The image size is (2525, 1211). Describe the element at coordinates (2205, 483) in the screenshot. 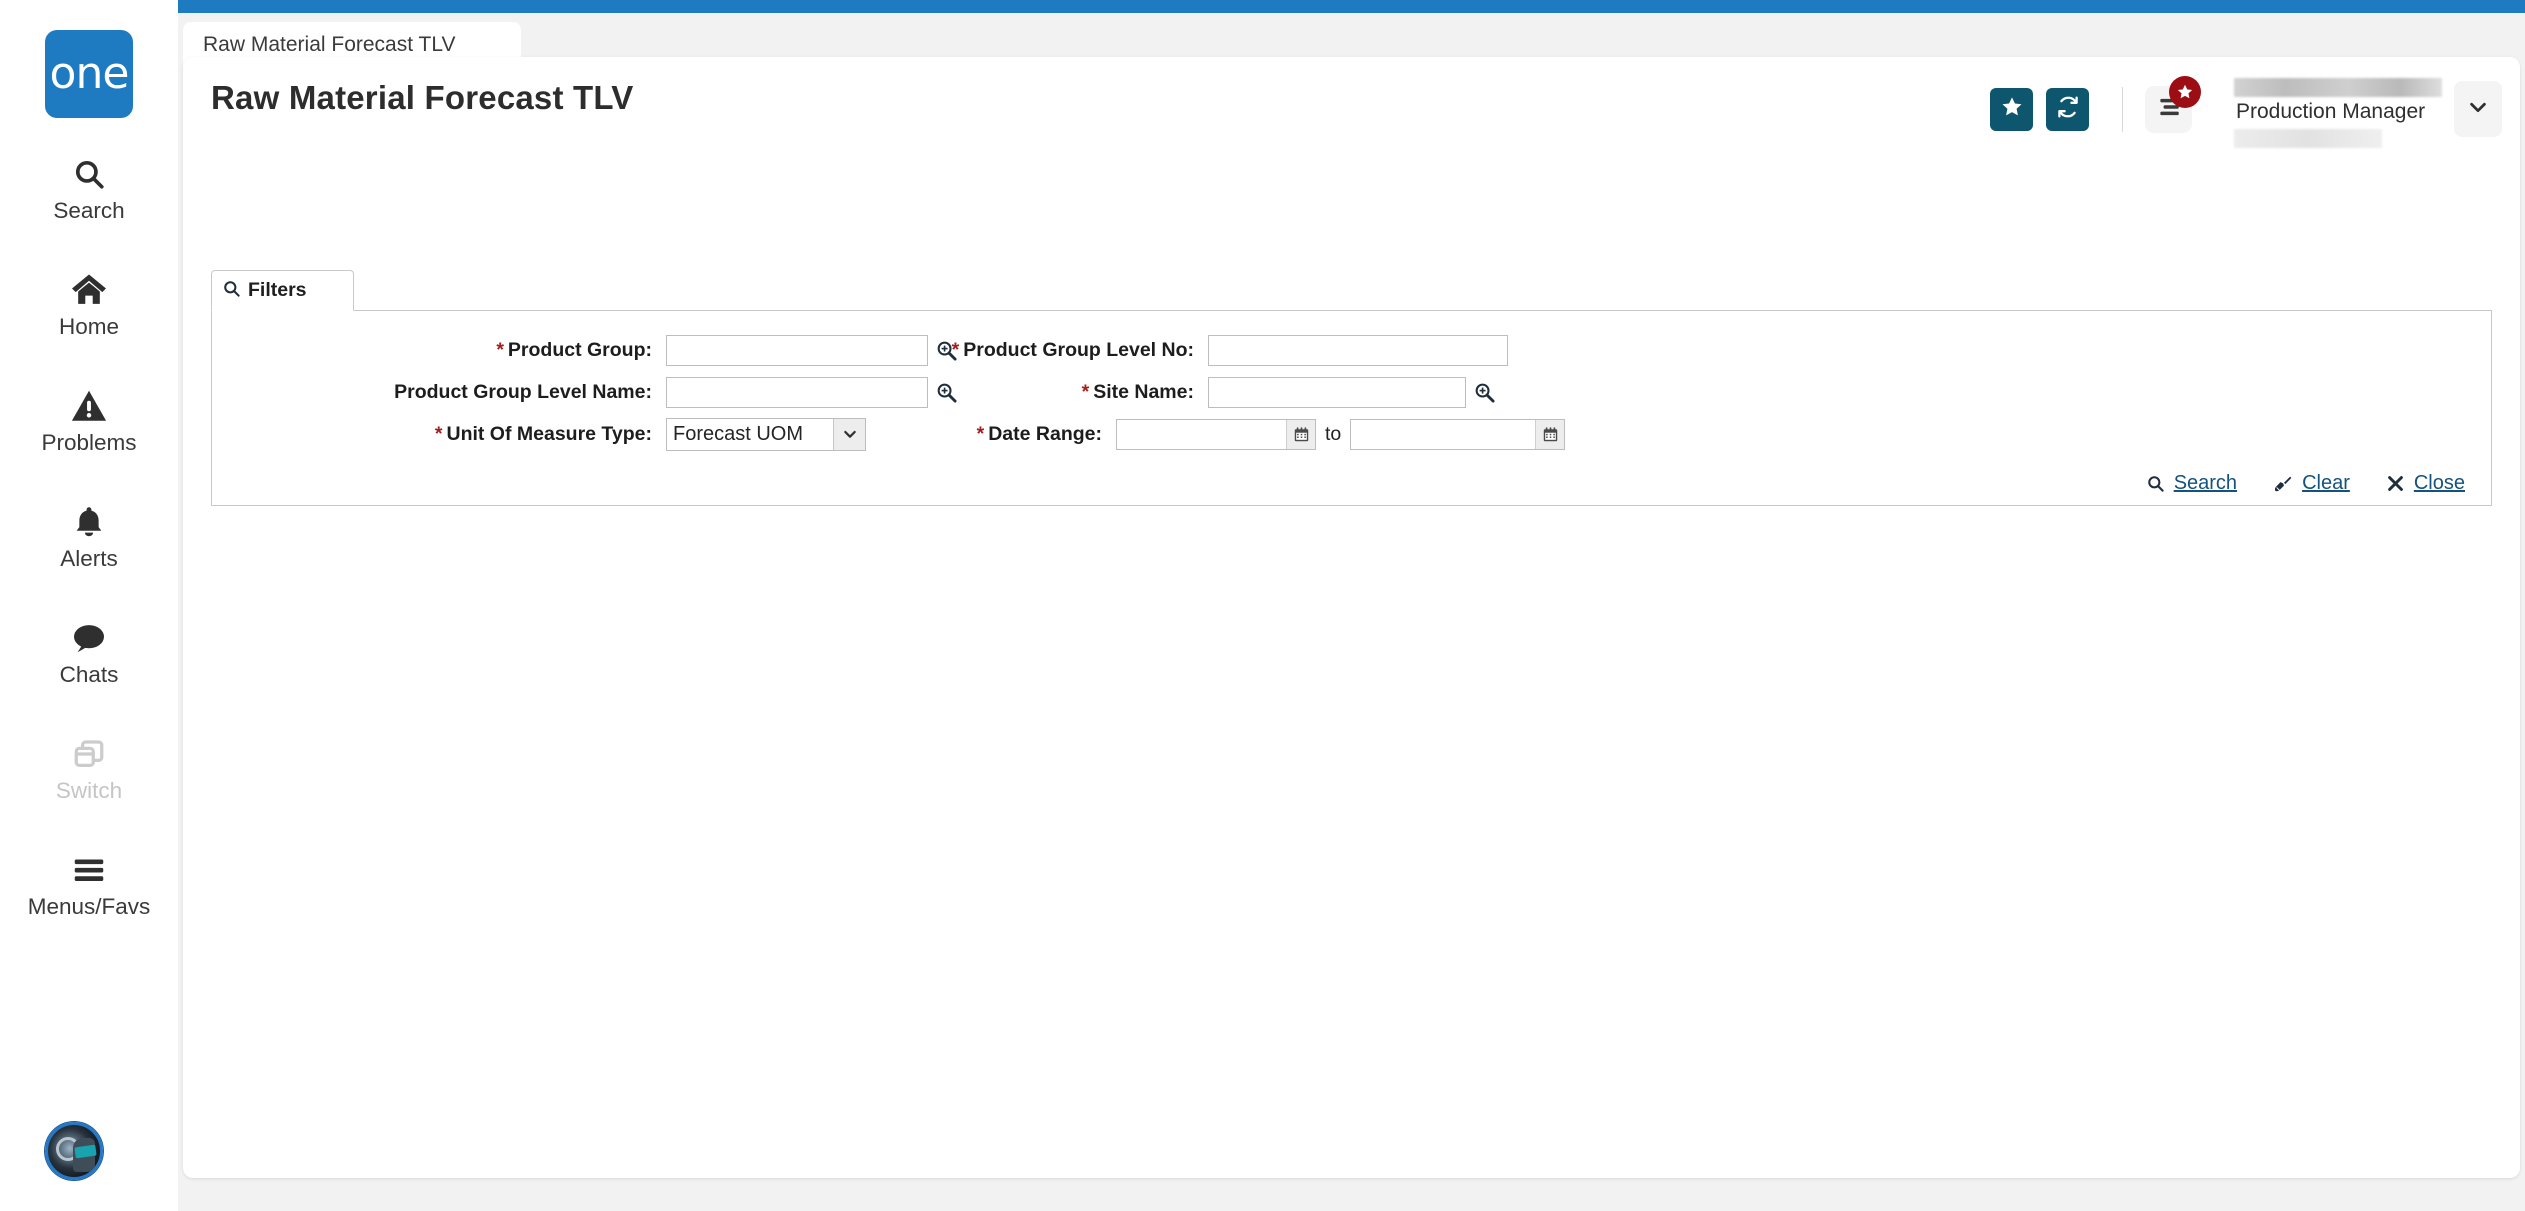

I see `search-link-label: Search` at that location.